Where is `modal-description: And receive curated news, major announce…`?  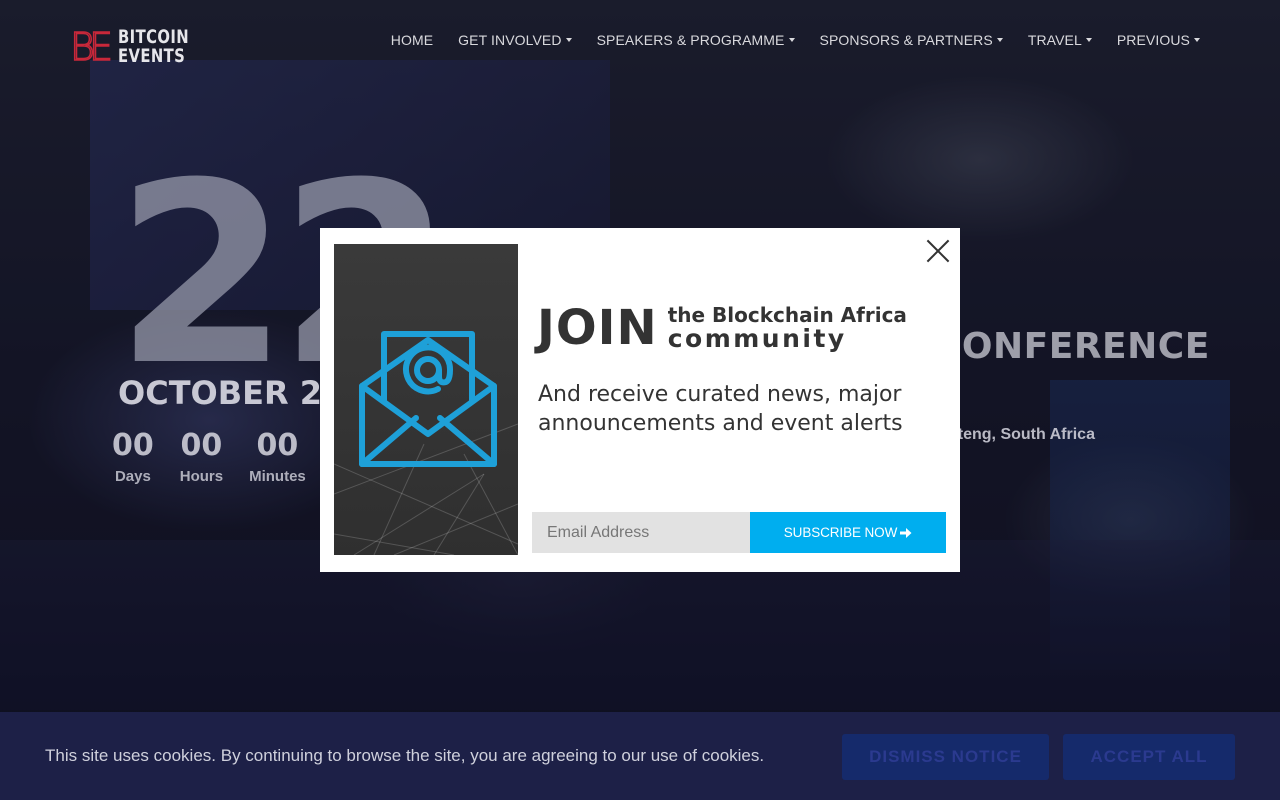
modal-description: And receive curated news, major announce… is located at coordinates (720, 409).